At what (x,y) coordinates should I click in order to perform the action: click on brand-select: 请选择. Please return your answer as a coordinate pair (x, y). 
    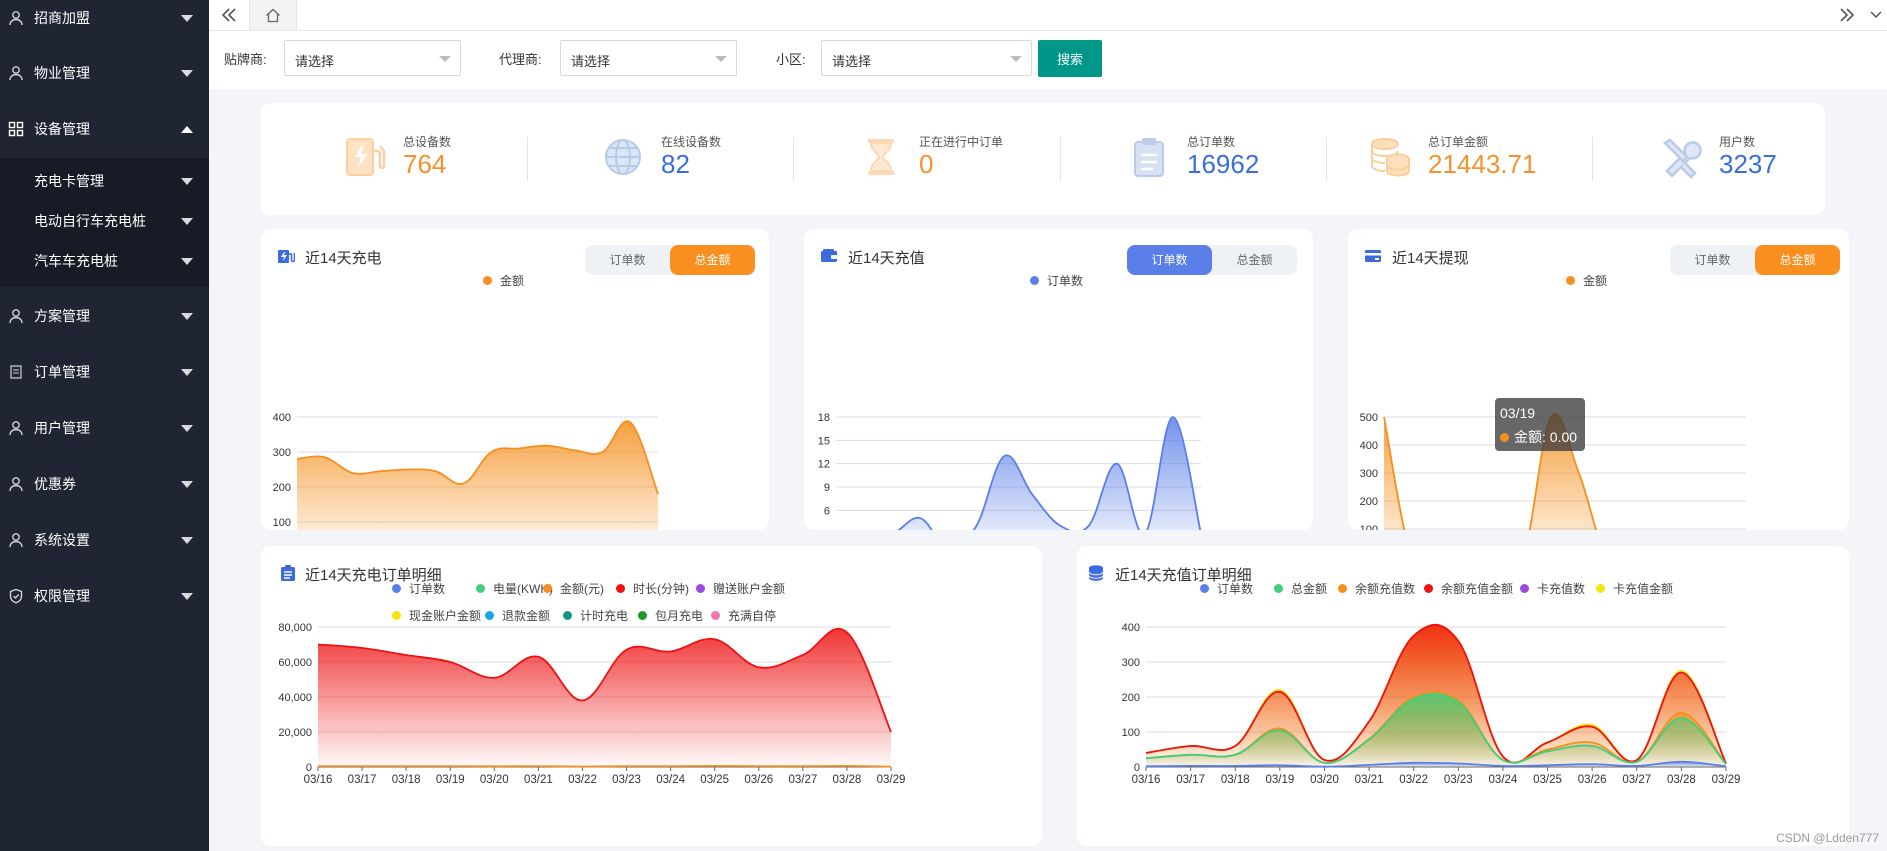
    Looking at the image, I should click on (372, 58).